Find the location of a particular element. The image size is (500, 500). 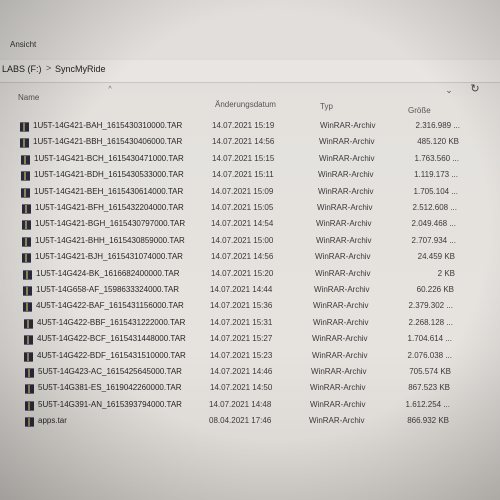

file-name: 5U5T-14G391-AN_1615393794000.TAR is located at coordinates (110, 404).